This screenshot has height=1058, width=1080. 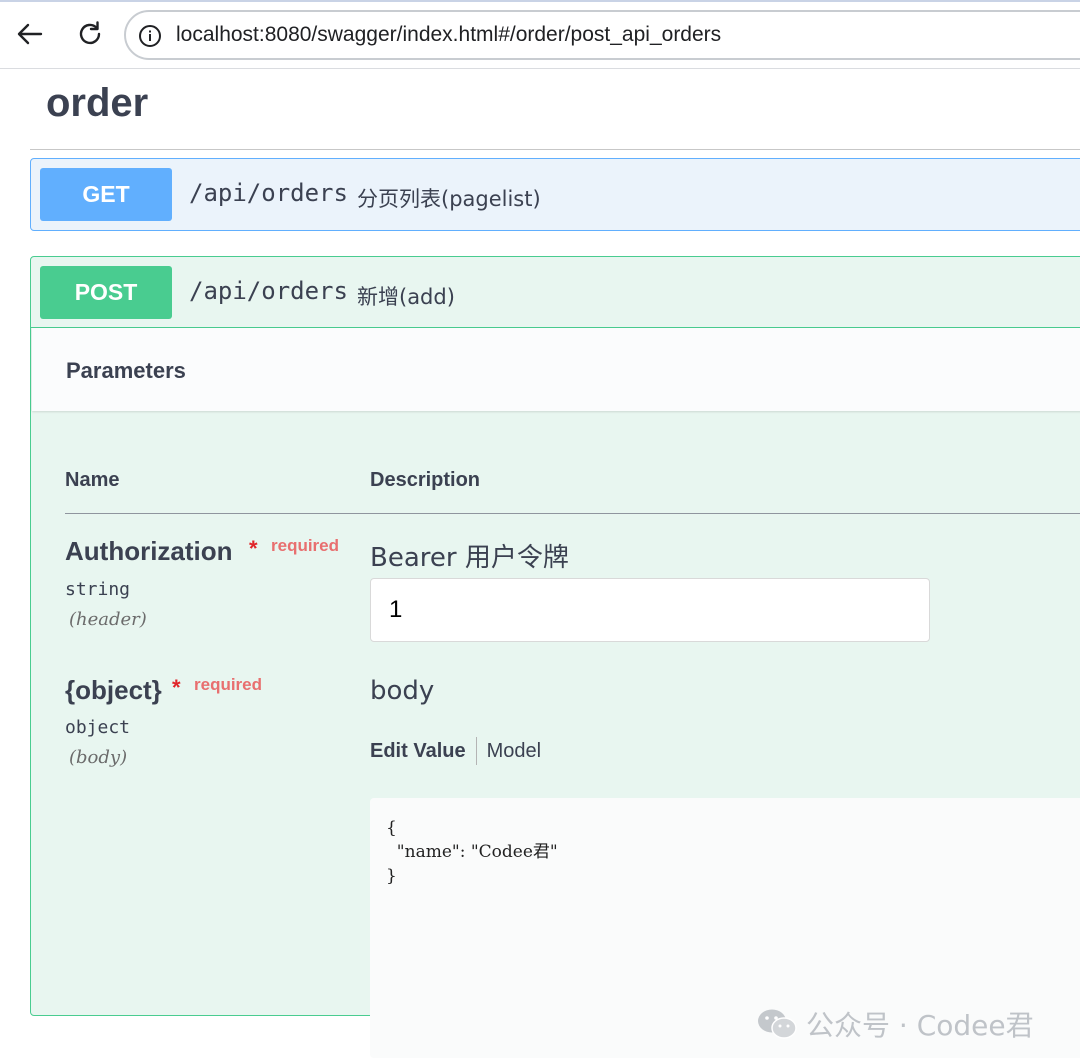 What do you see at coordinates (920, 1025) in the screenshot?
I see `watermark-text: 公众号 · Codee君` at bounding box center [920, 1025].